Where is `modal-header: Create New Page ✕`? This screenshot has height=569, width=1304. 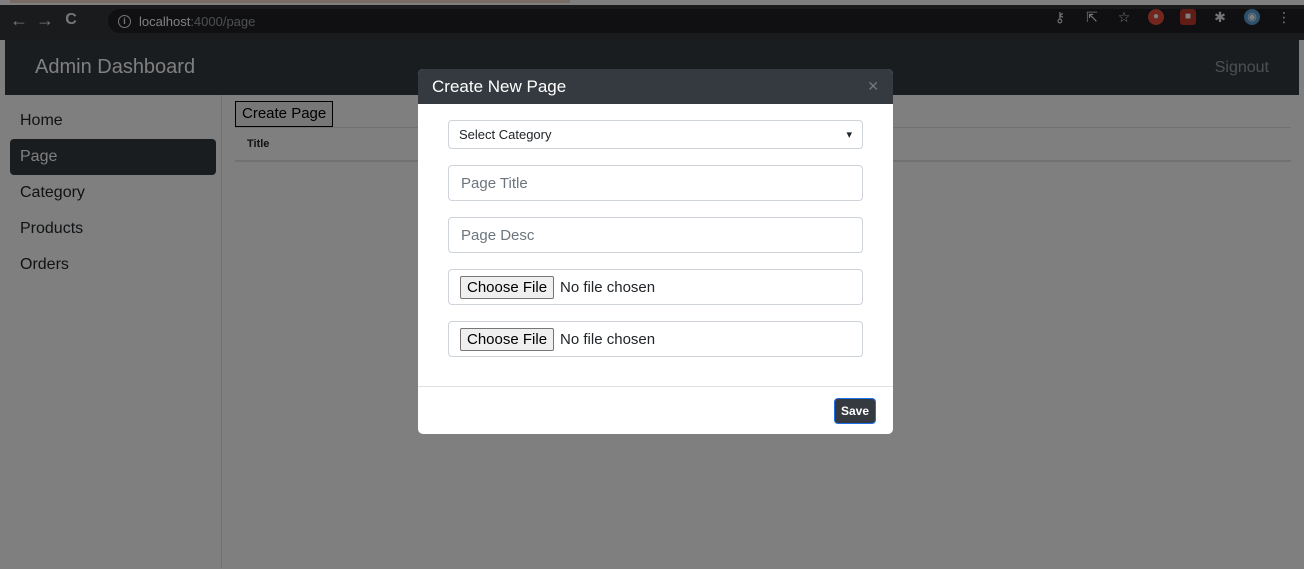
modal-header: Create New Page ✕ is located at coordinates (655, 86).